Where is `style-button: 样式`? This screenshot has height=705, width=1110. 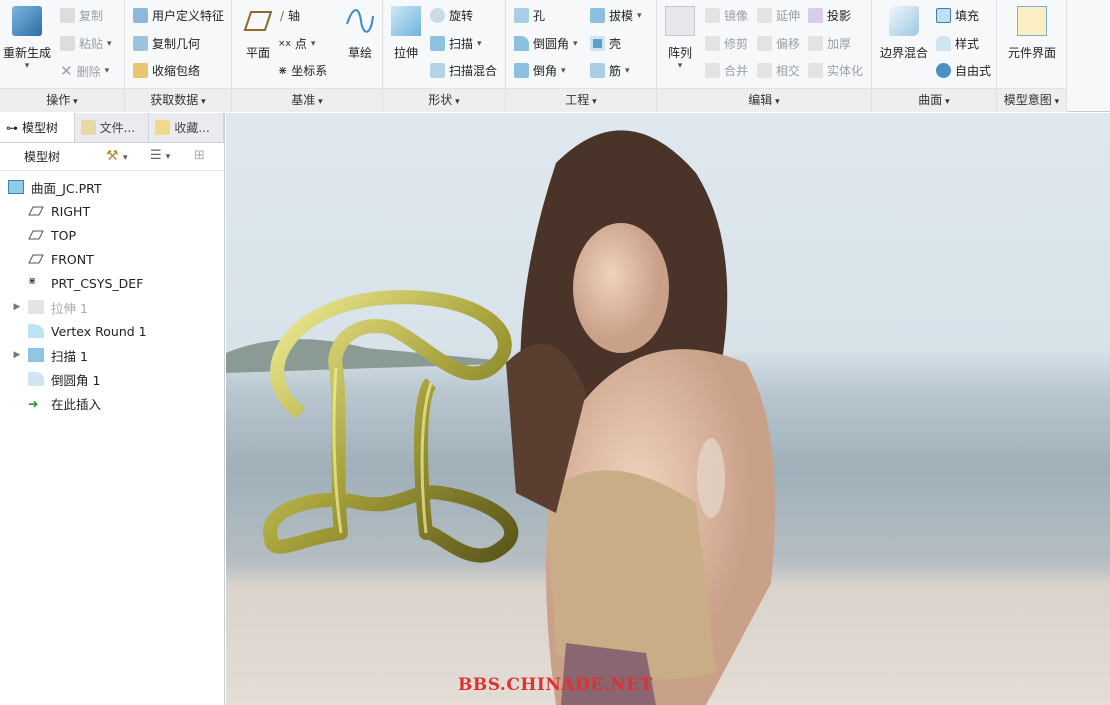 style-button: 样式 is located at coordinates (957, 43).